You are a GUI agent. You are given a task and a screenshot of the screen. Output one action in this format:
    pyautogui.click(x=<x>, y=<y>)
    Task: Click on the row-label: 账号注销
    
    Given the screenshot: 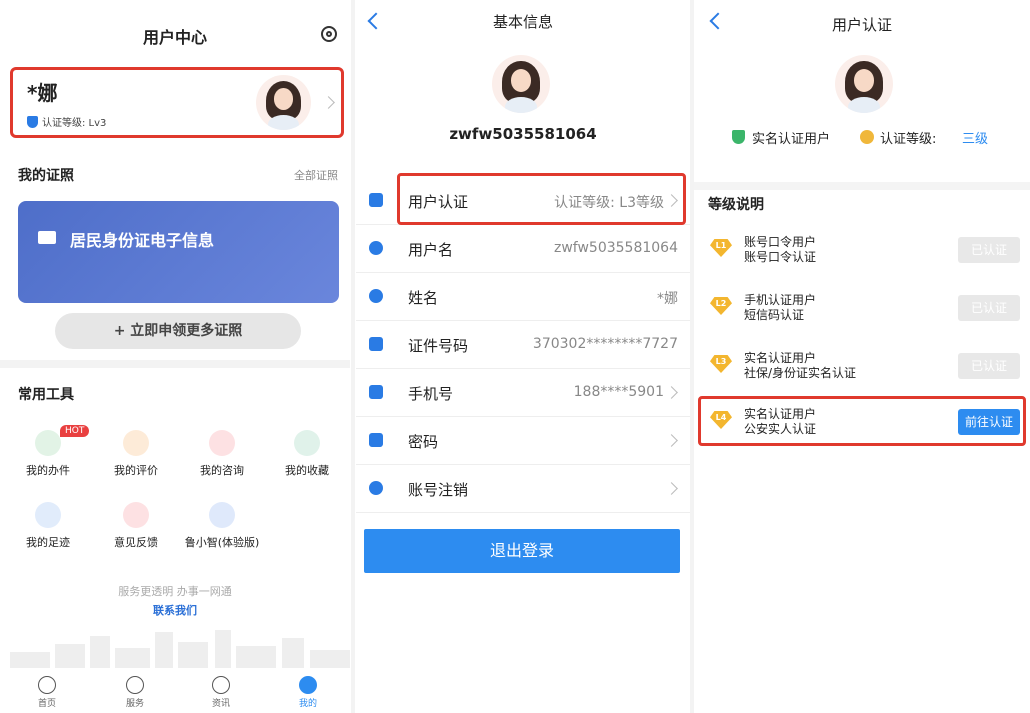 What is the action you would take?
    pyautogui.click(x=438, y=490)
    